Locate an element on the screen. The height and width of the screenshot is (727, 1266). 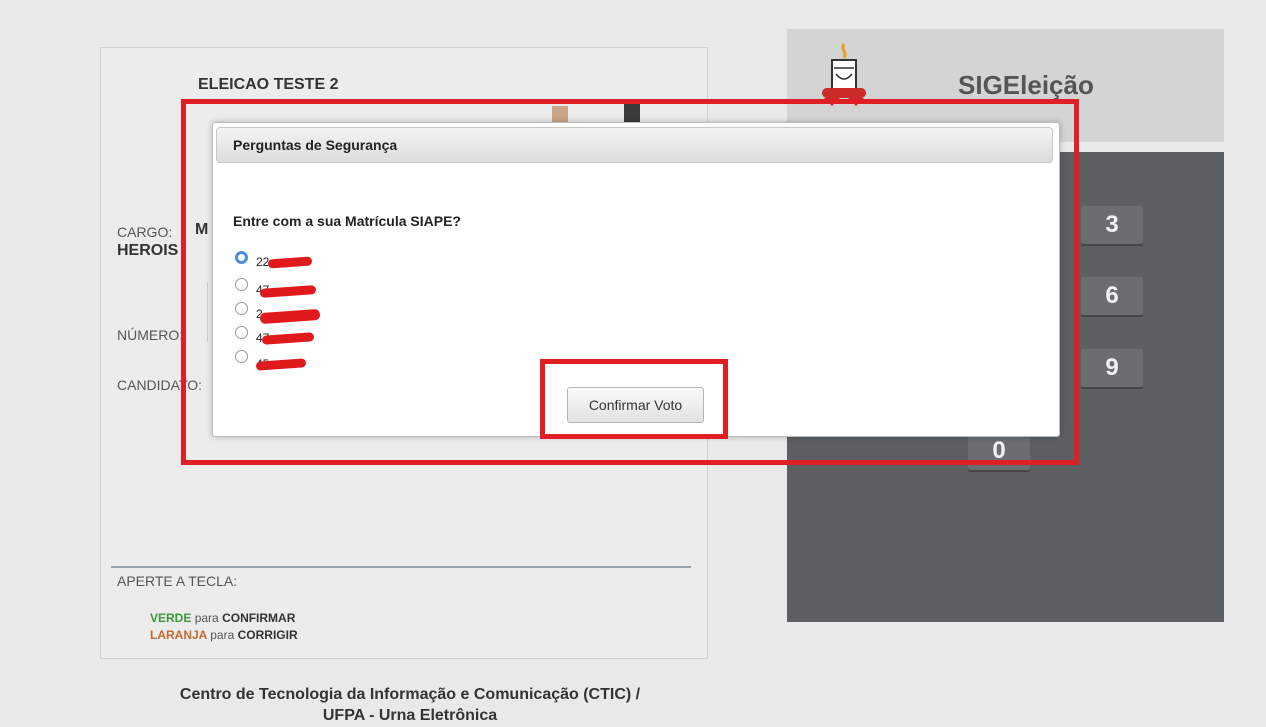
confirm-button-highlight-box is located at coordinates (634, 399).